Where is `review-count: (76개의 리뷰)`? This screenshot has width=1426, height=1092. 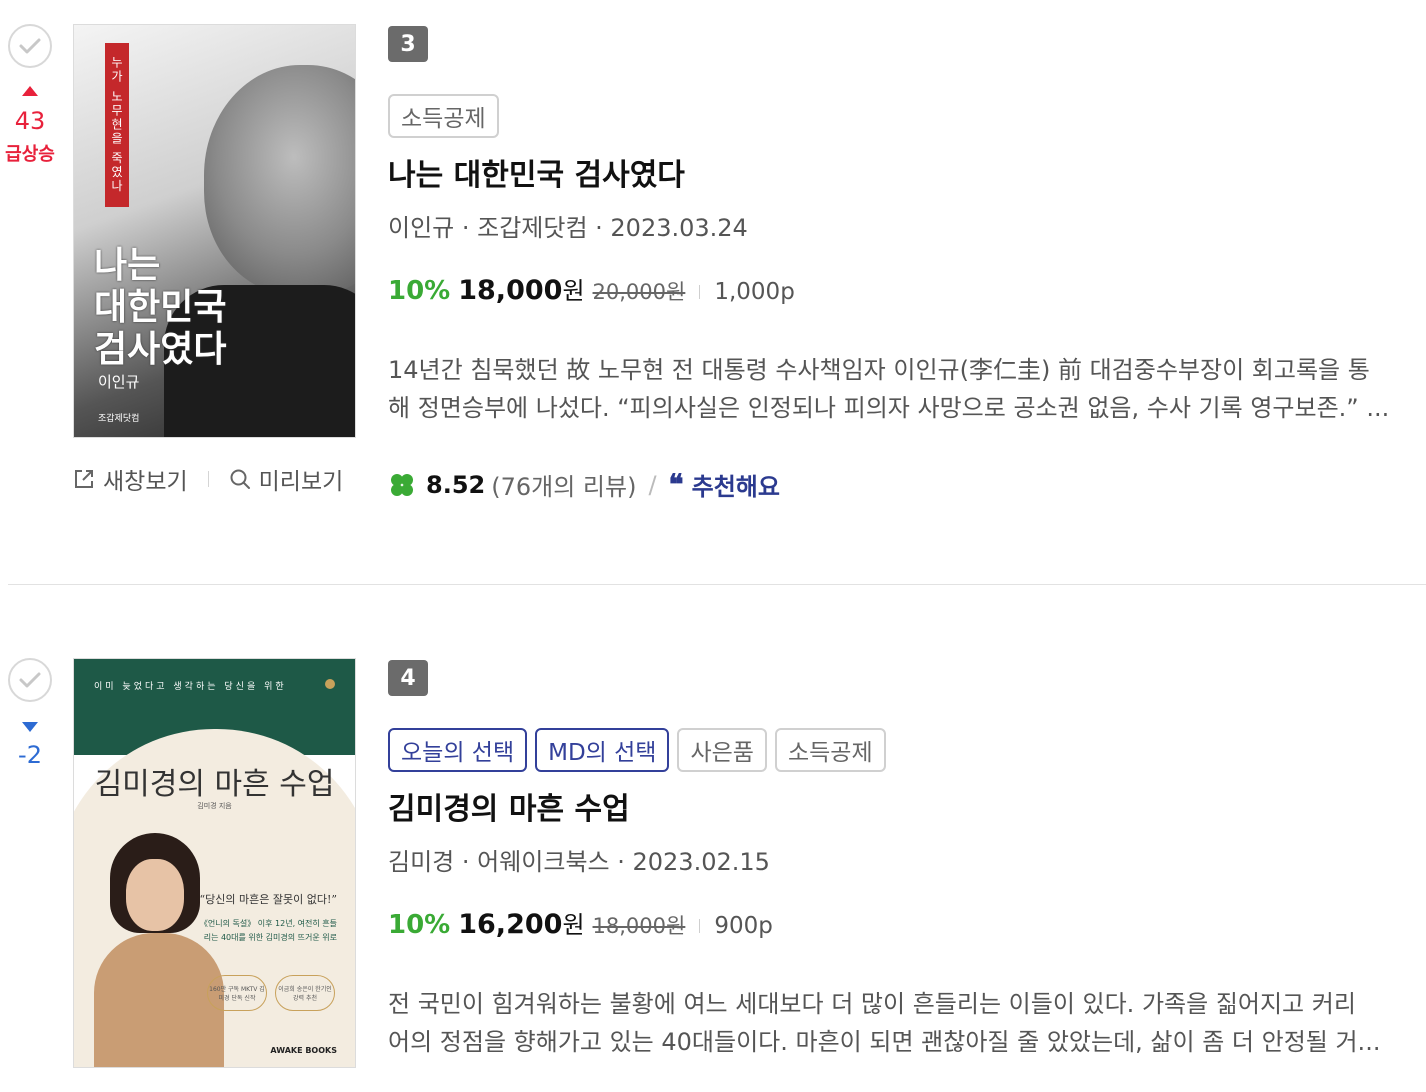 review-count: (76개의 리뷰) is located at coordinates (563, 484).